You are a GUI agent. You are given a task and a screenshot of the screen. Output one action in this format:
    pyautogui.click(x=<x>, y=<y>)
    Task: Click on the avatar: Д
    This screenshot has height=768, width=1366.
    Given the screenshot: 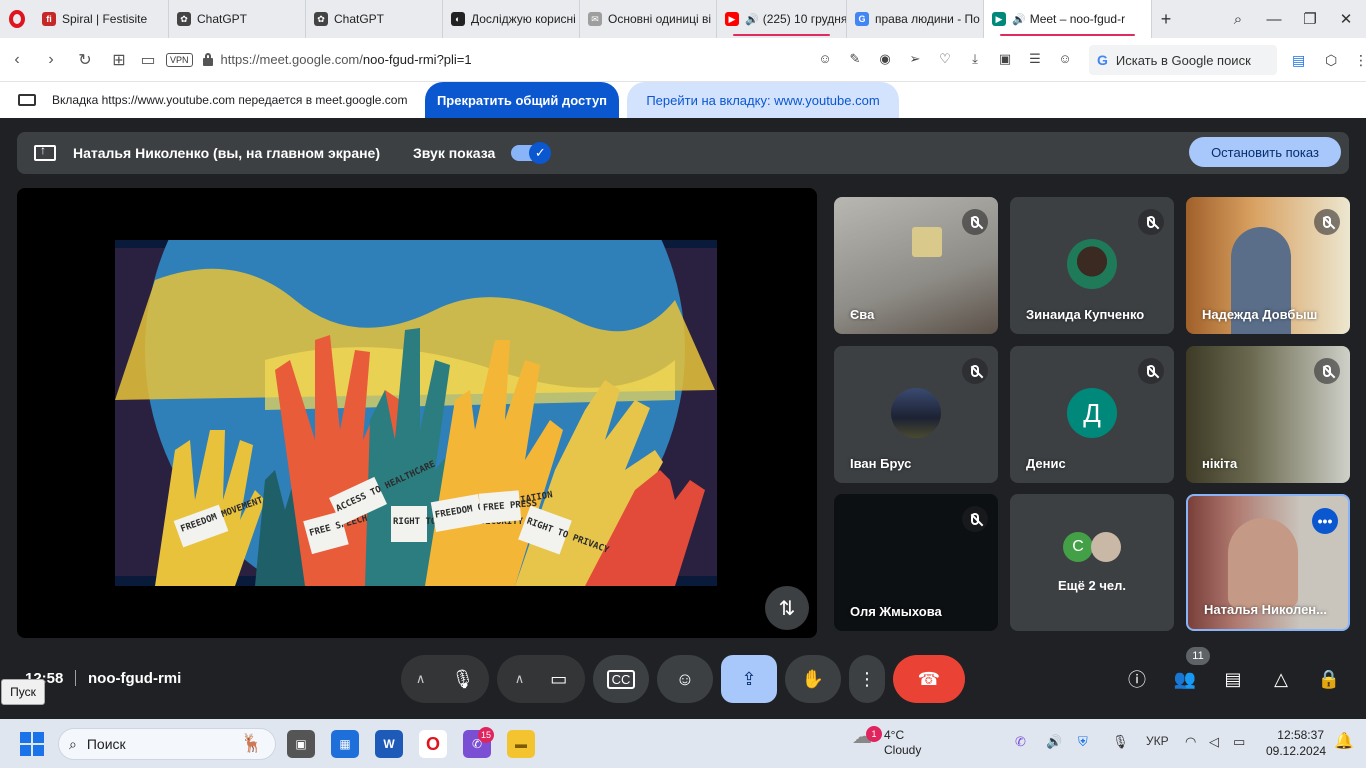 What is the action you would take?
    pyautogui.click(x=1092, y=413)
    